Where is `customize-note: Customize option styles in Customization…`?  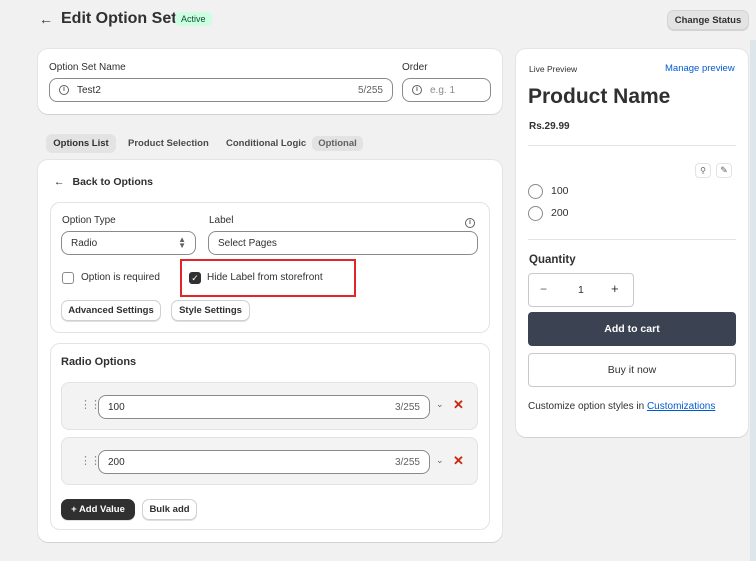 customize-note: Customize option styles in Customization… is located at coordinates (621, 406).